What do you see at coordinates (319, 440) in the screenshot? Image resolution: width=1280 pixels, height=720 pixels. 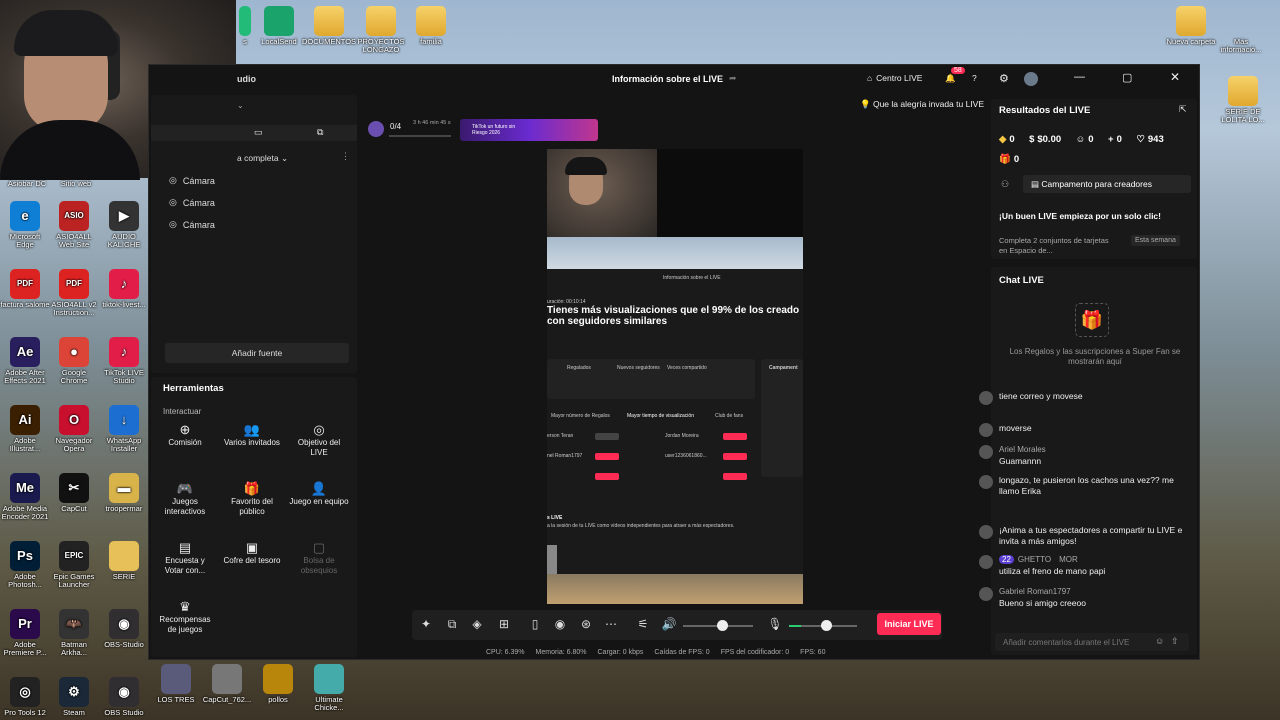 I see `tool-target: ◎ Objetivo del LIVE` at bounding box center [319, 440].